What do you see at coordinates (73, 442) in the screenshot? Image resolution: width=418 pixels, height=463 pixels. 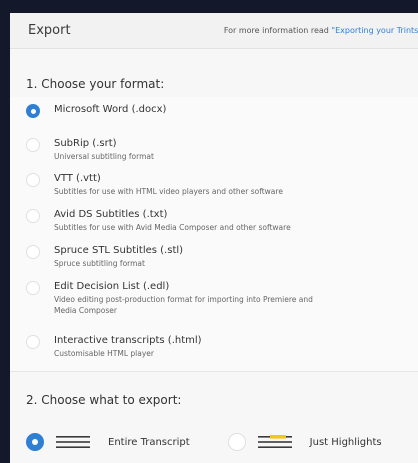 I see `lines-icon` at bounding box center [73, 442].